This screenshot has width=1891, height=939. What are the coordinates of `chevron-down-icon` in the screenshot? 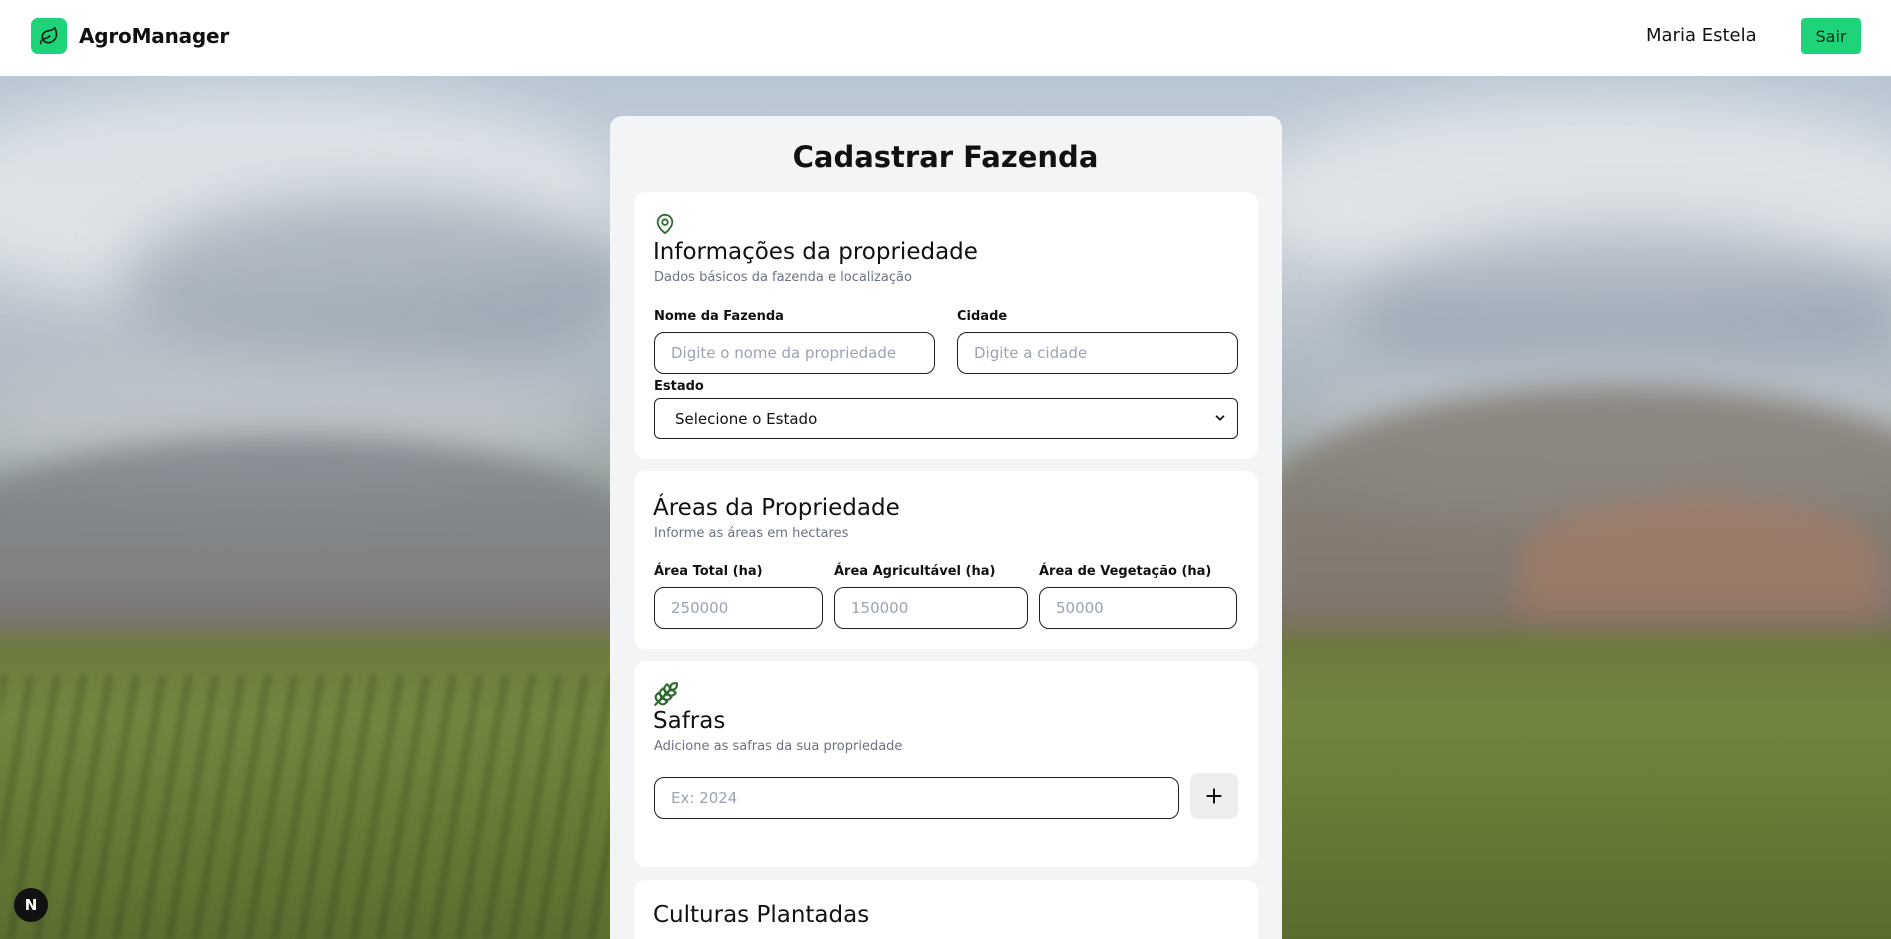 It's located at (1220, 418).